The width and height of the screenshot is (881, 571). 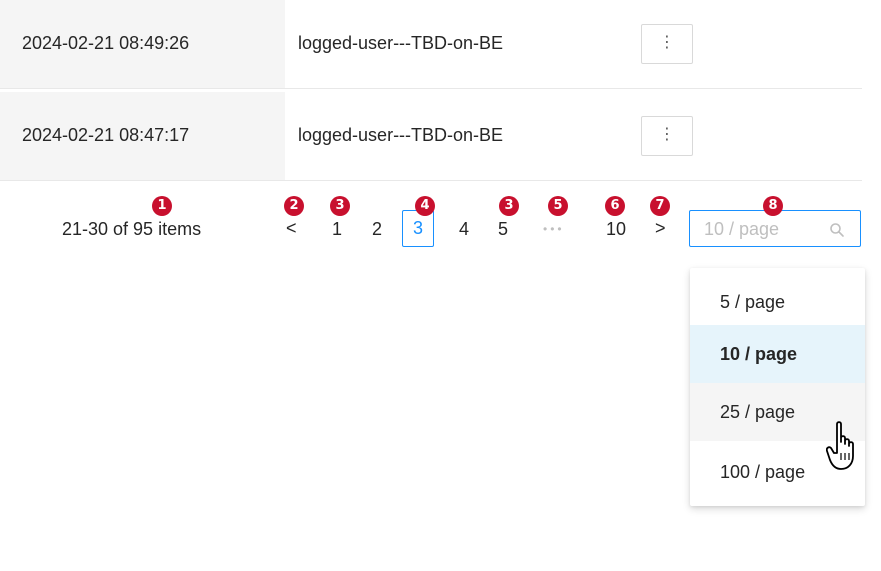 I want to click on chevron-right-icon: >, so click(x=660, y=228).